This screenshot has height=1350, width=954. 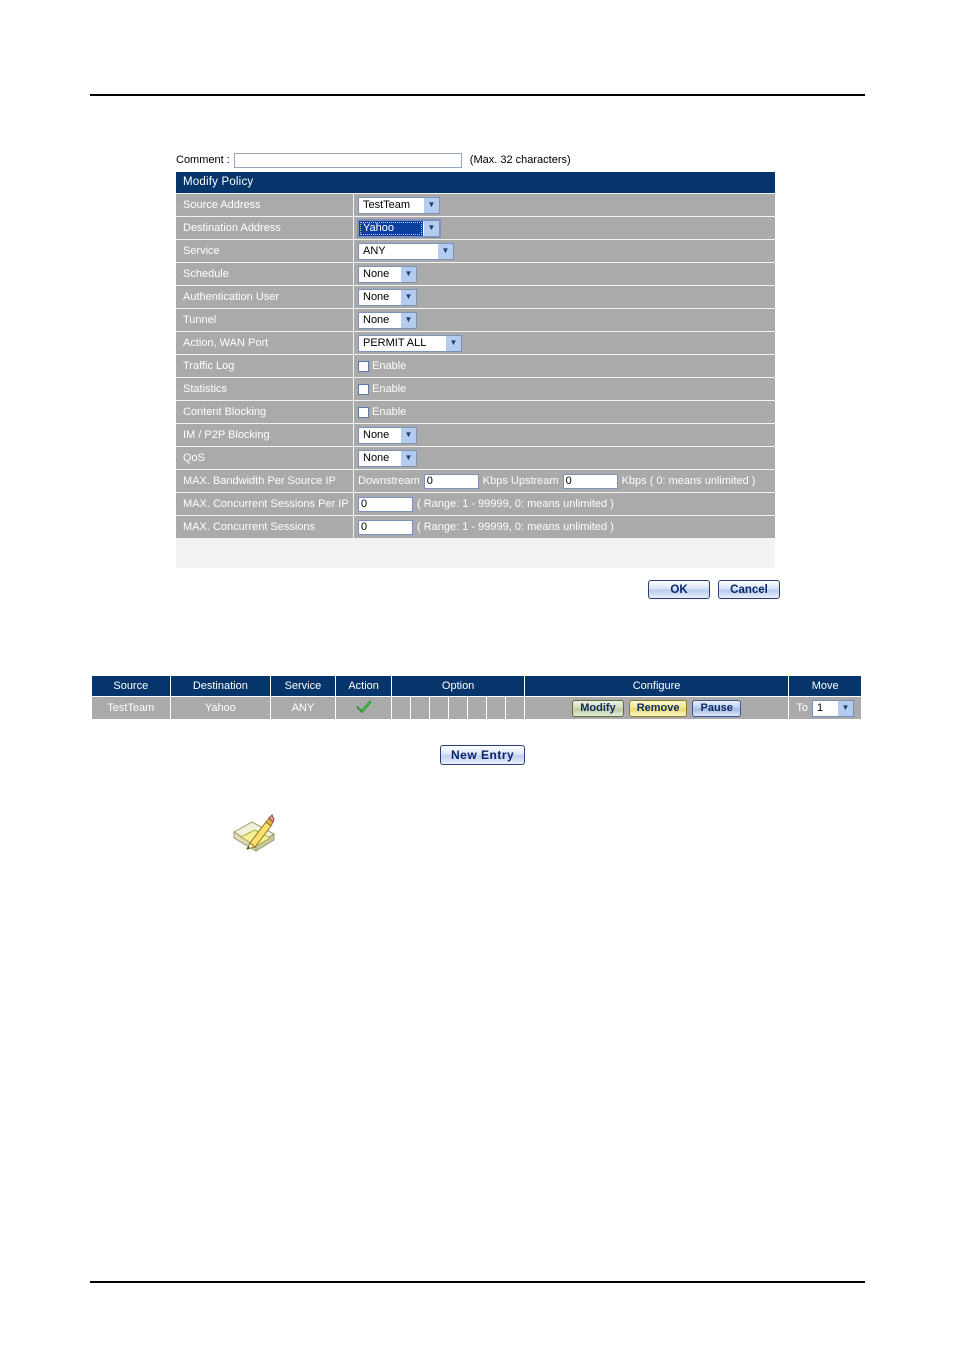 What do you see at coordinates (220, 708) in the screenshot?
I see `cell-destination: Yahoo` at bounding box center [220, 708].